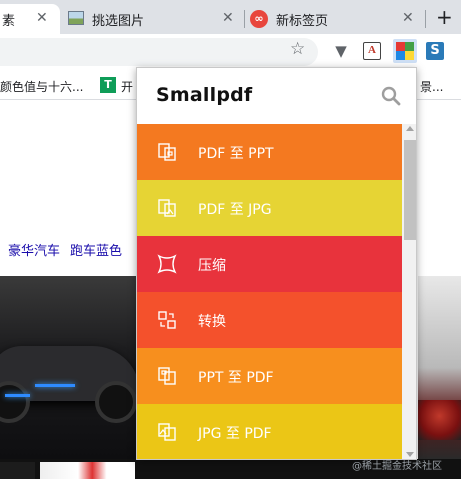  Describe the element at coordinates (167, 320) in the screenshot. I see `convert-icon` at that location.